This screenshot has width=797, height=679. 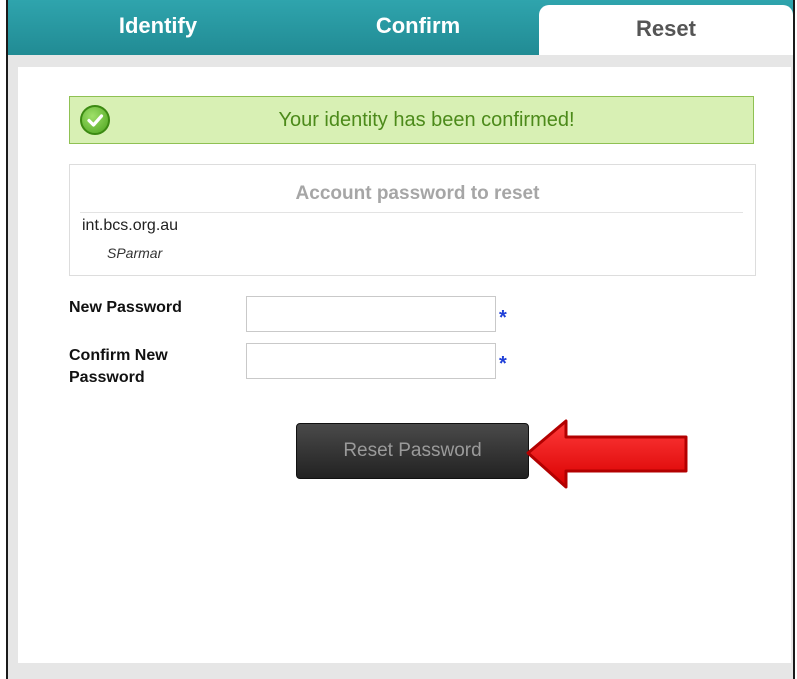 I want to click on account-domain: int.bcs.org.au, so click(x=130, y=225).